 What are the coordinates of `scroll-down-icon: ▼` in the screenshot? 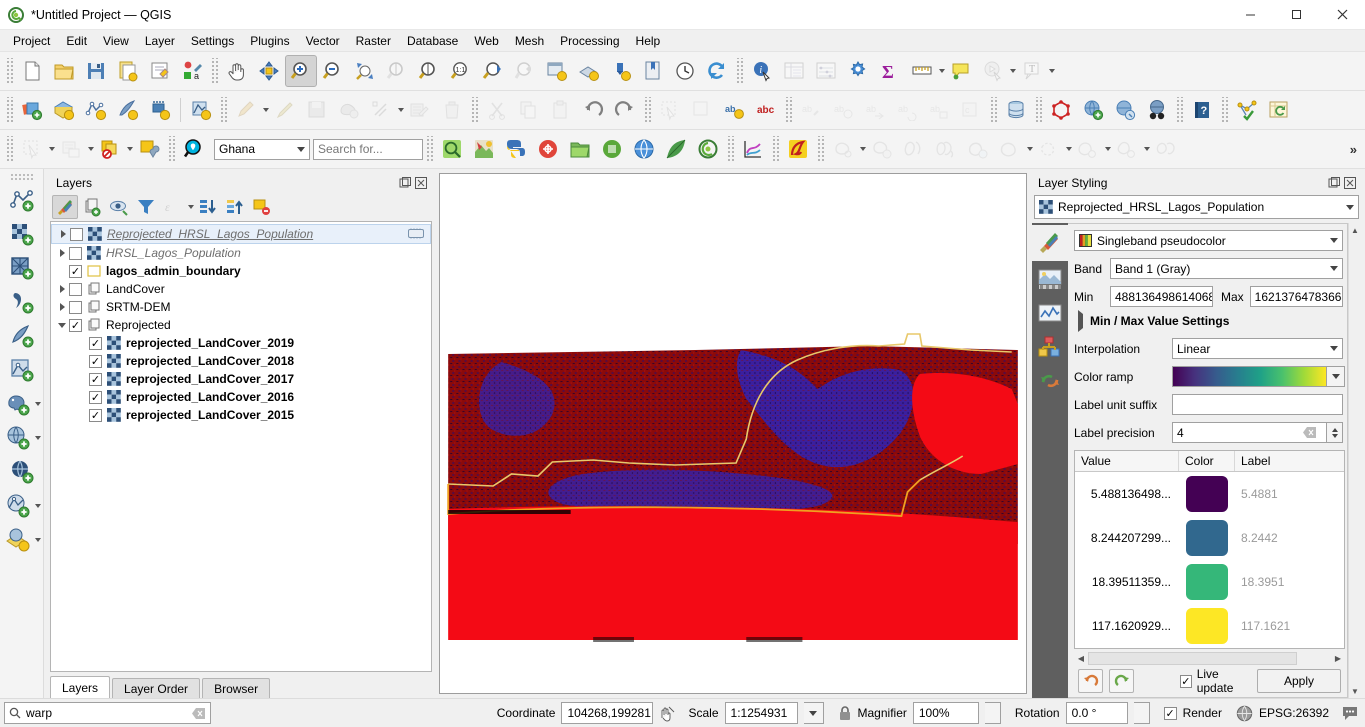 It's located at (1355, 691).